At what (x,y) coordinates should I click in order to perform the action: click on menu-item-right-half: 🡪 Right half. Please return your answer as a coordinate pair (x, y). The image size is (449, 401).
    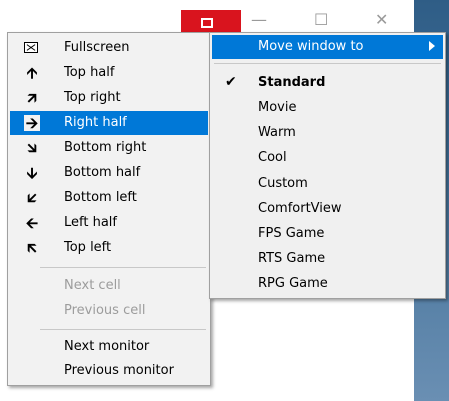
    Looking at the image, I should click on (109, 123).